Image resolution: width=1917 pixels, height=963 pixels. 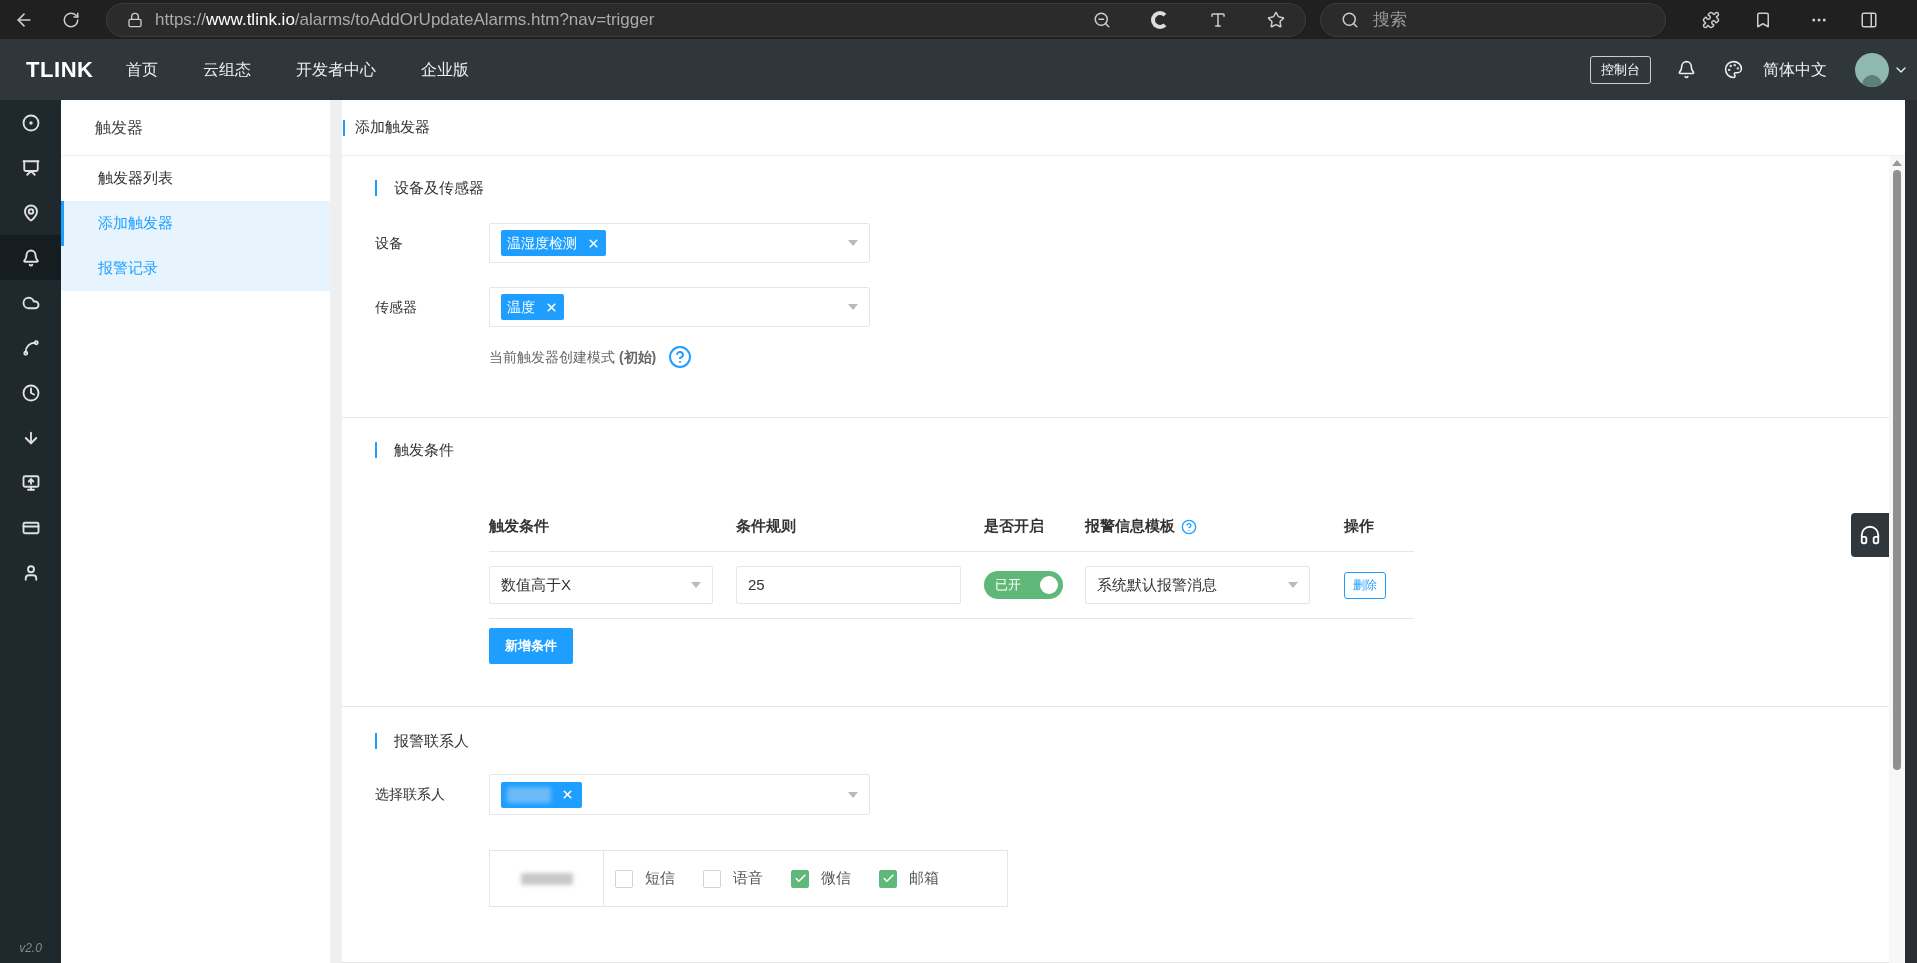 I want to click on column-header: 操作, so click(x=1359, y=526).